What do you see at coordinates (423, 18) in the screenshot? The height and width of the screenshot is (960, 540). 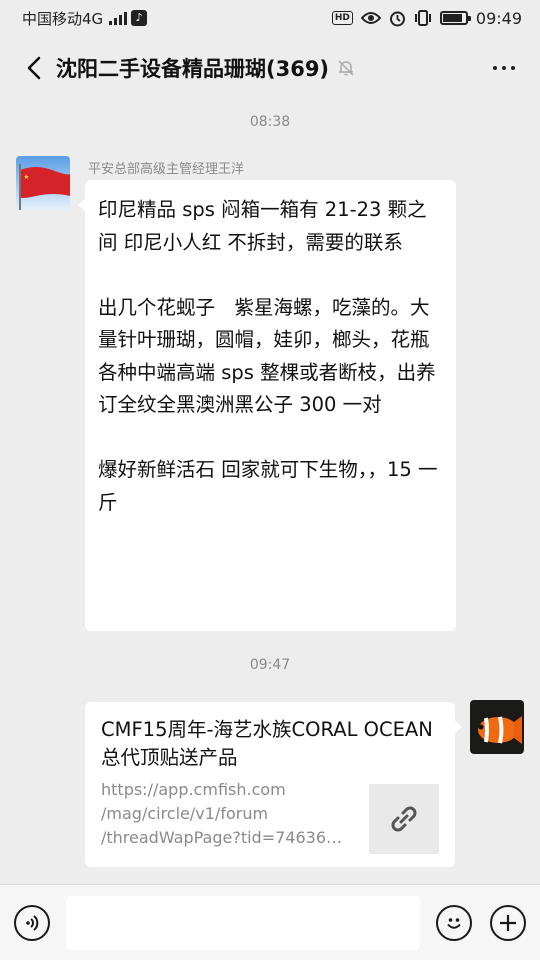 I see `vibrate-icon` at bounding box center [423, 18].